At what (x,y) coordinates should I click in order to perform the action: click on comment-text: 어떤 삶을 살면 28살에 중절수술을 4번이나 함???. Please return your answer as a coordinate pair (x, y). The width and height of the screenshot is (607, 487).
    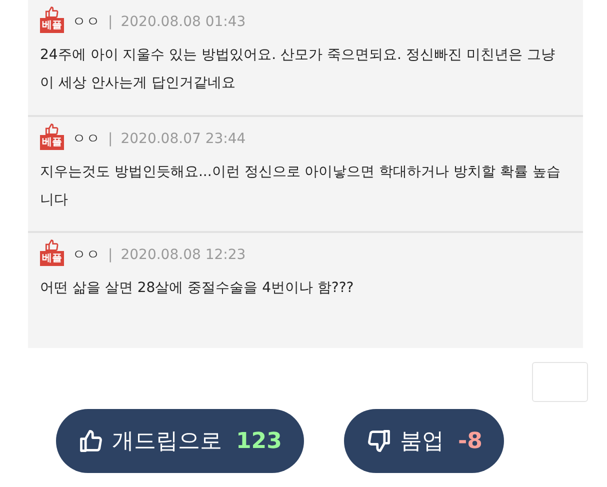
    Looking at the image, I should click on (197, 288).